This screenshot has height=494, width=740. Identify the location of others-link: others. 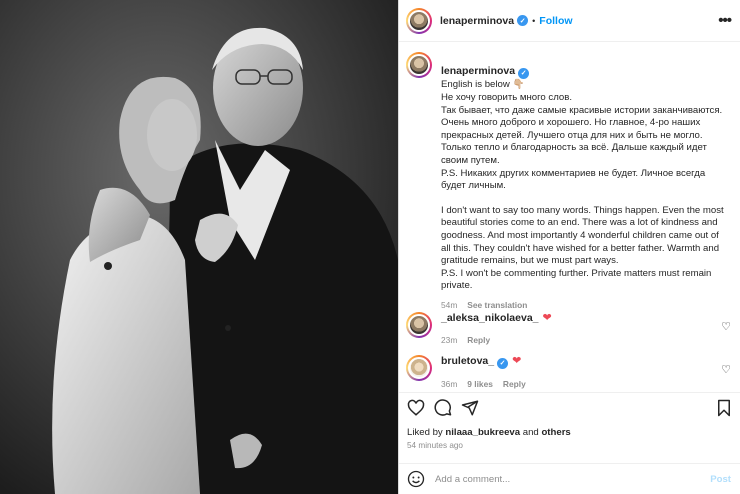
(555, 432).